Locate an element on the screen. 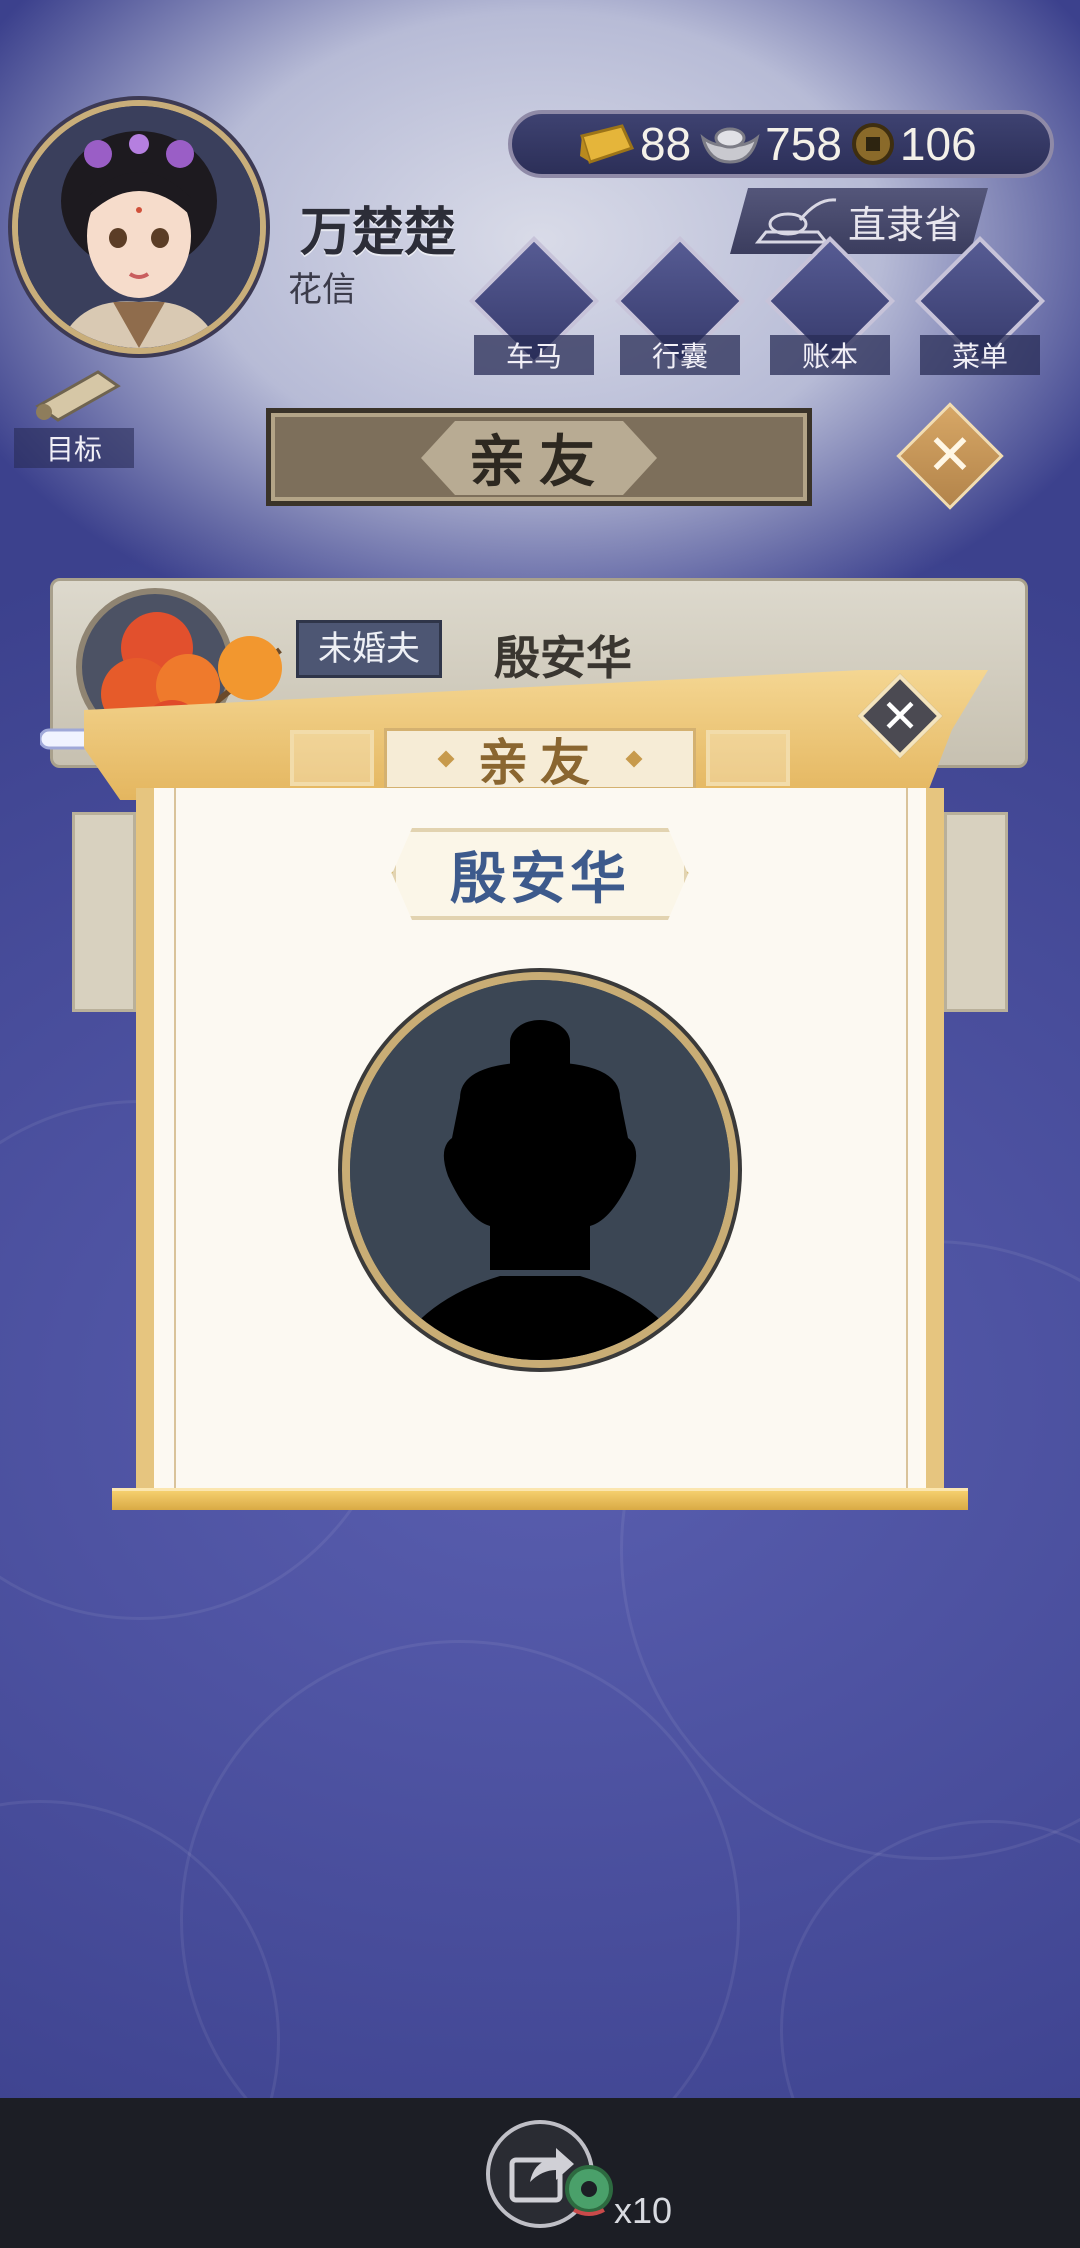  player-title: 花信 is located at coordinates (322, 290).